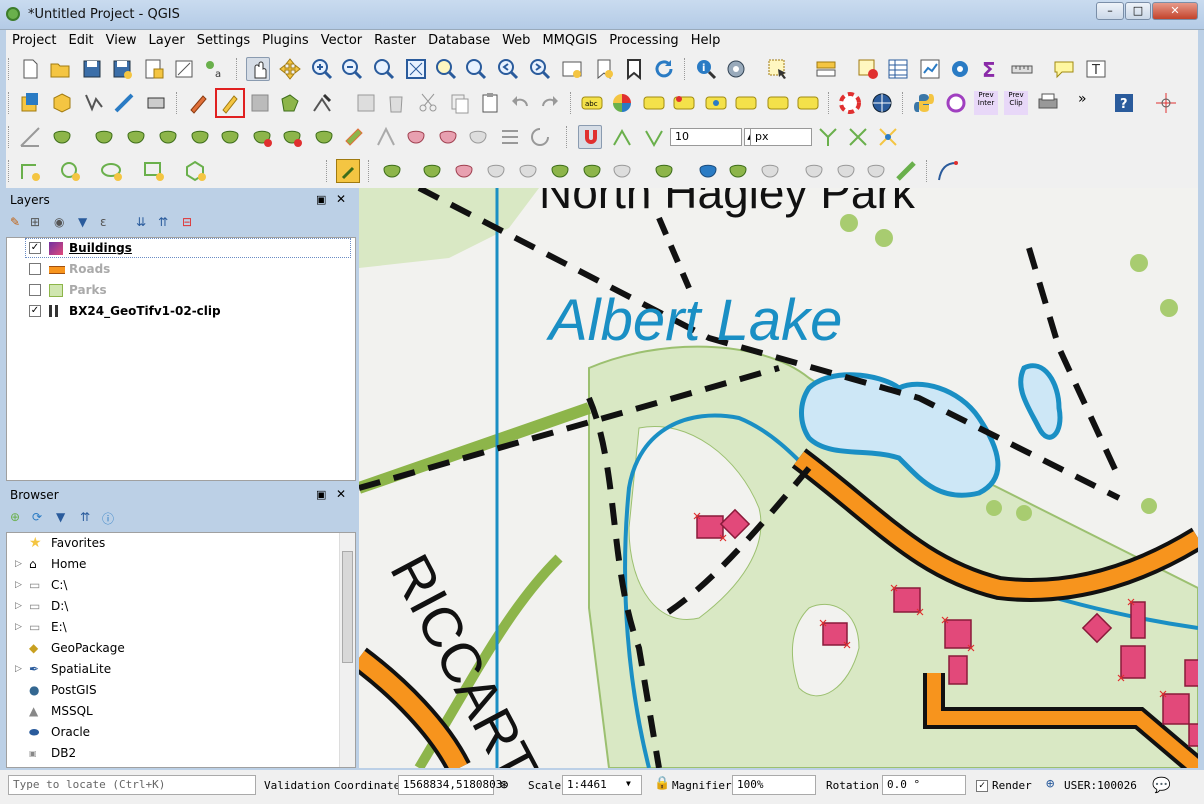 Image resolution: width=1204 pixels, height=804 pixels. What do you see at coordinates (634, 69) in the screenshot?
I see `show-bookmarks-icon` at bounding box center [634, 69].